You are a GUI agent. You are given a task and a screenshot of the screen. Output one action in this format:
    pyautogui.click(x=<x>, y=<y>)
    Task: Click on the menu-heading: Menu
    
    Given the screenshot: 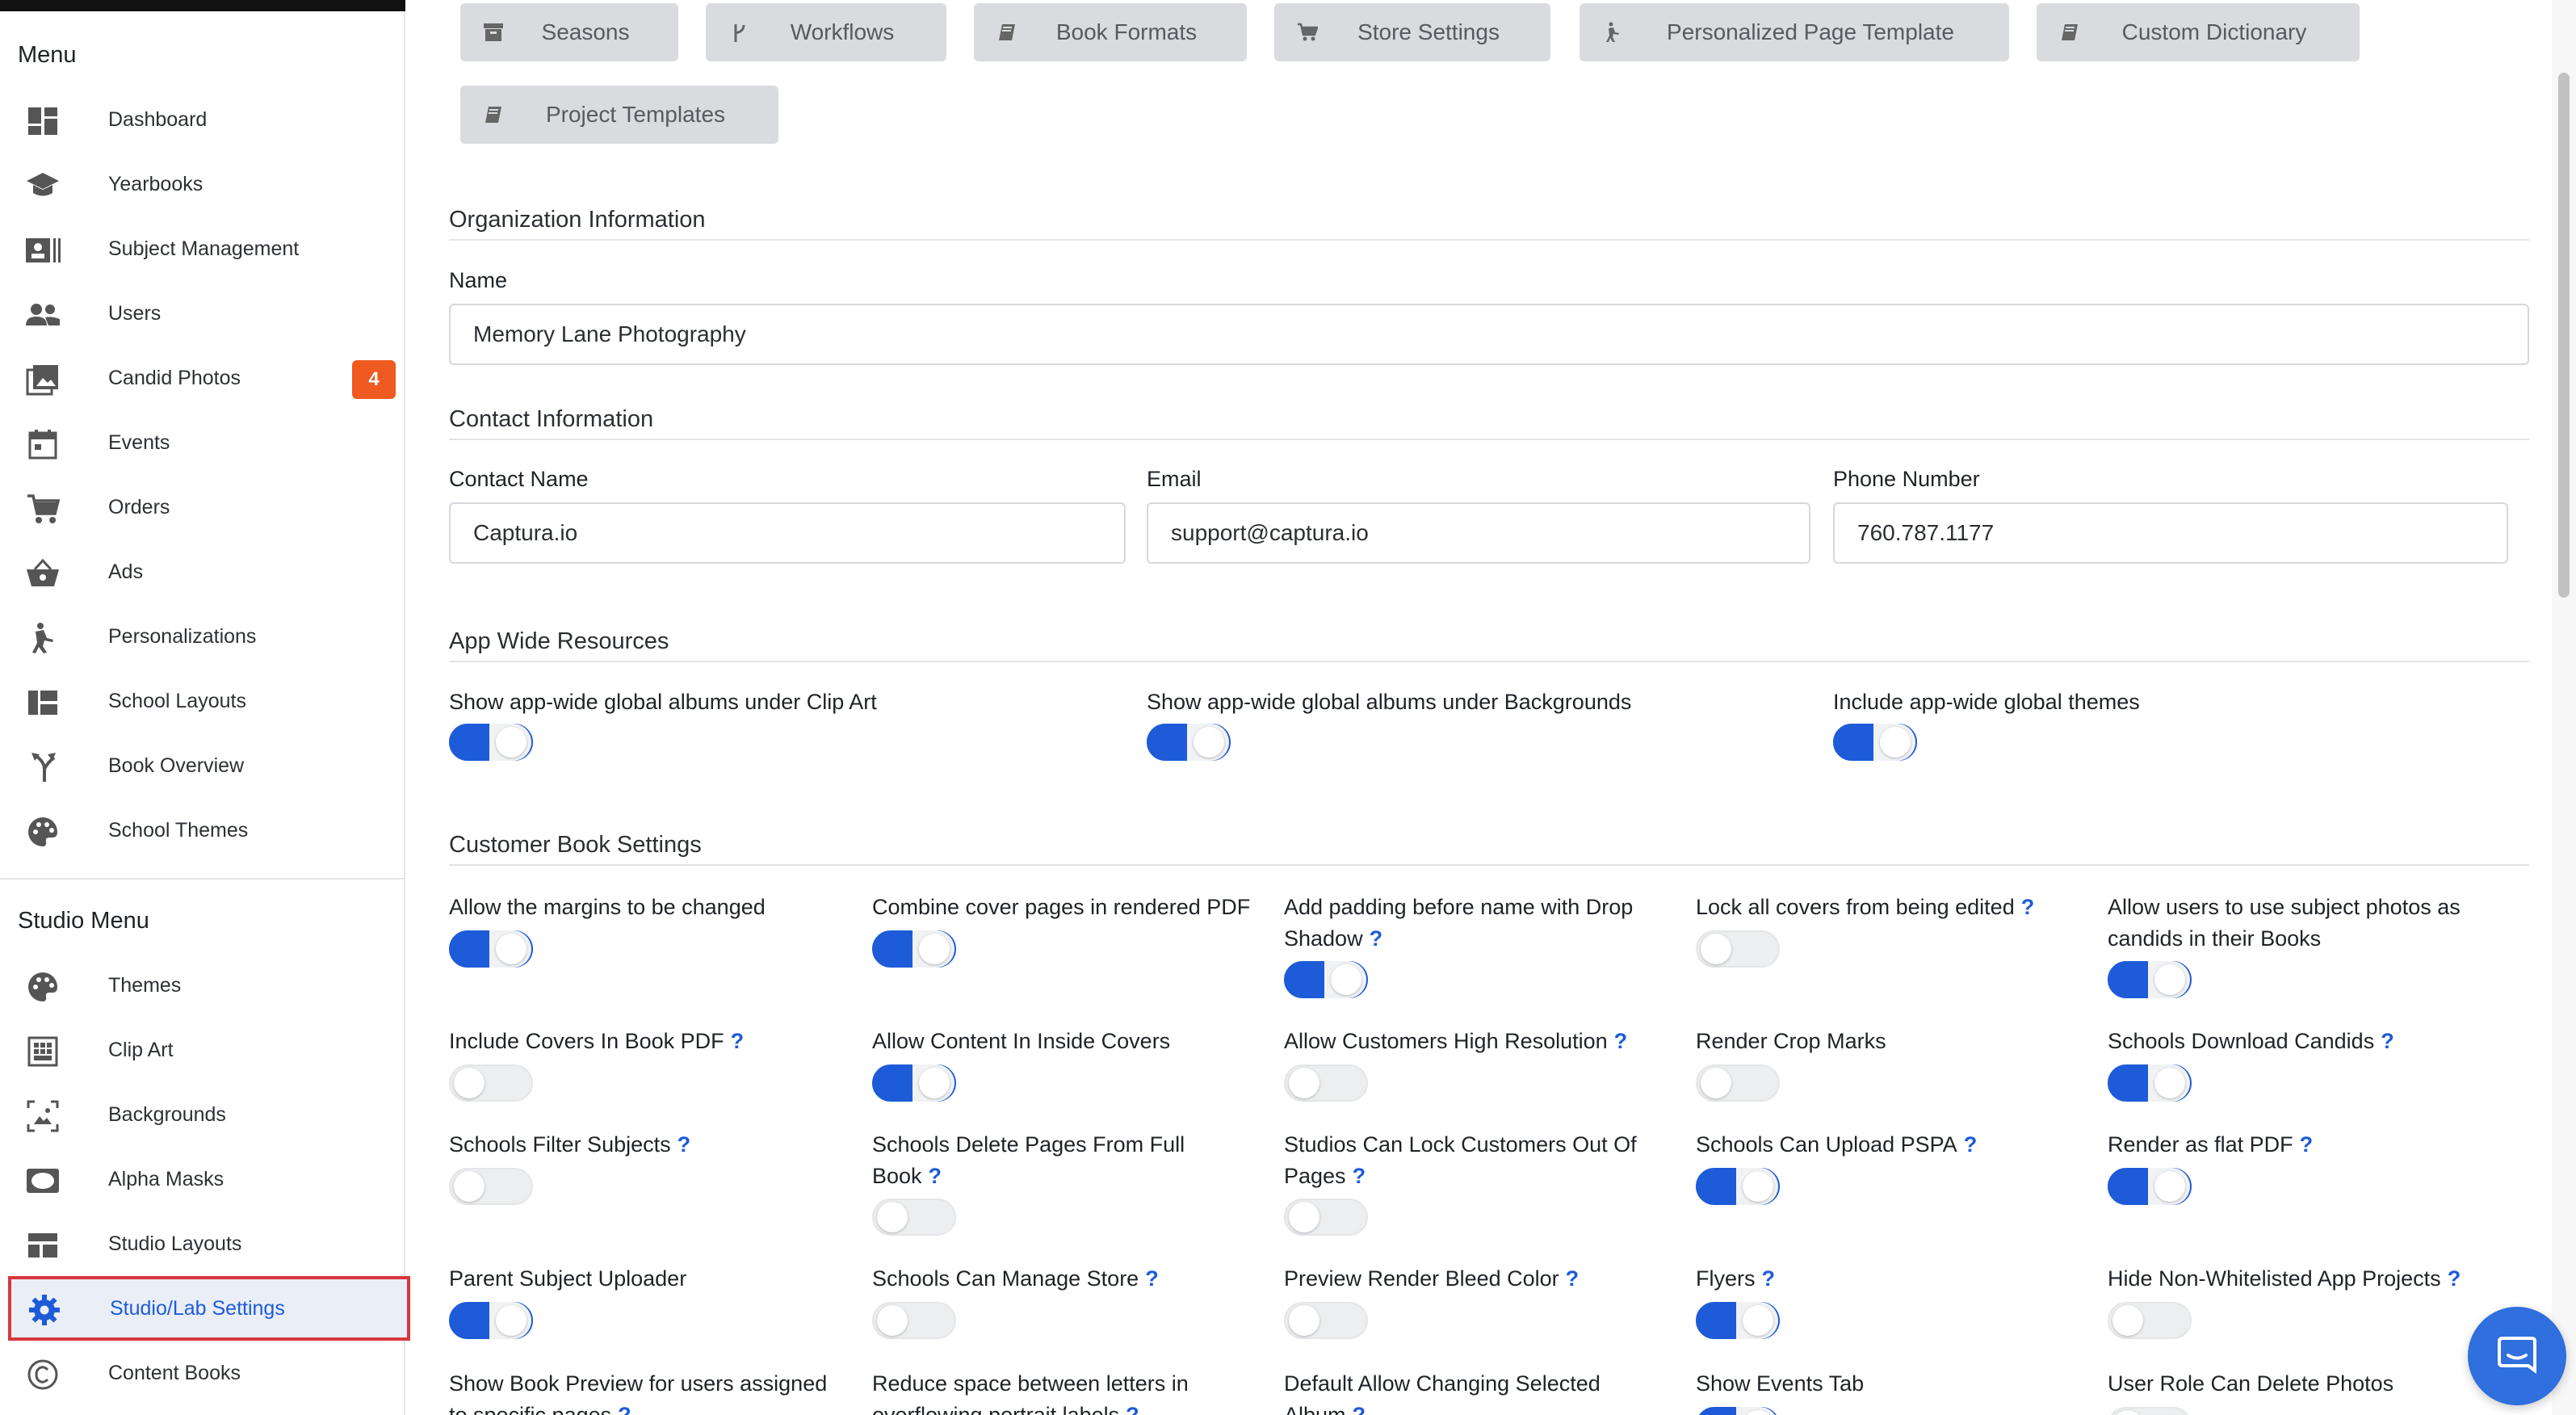 What is the action you would take?
    pyautogui.click(x=47, y=55)
    